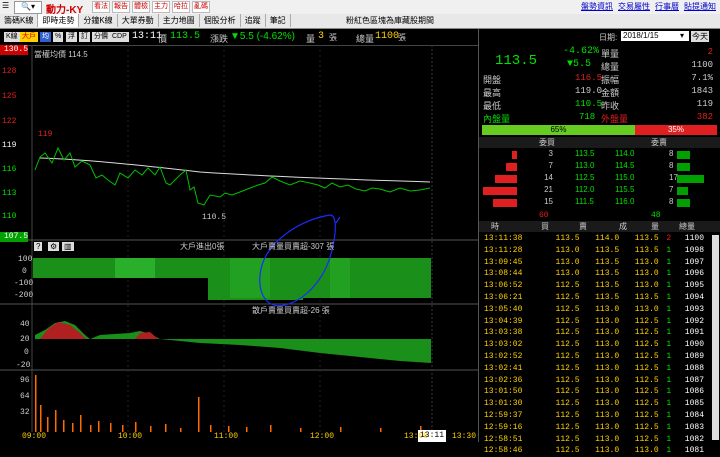  Describe the element at coordinates (503, 321) in the screenshot. I see `tick-time: 13:04:39` at that location.